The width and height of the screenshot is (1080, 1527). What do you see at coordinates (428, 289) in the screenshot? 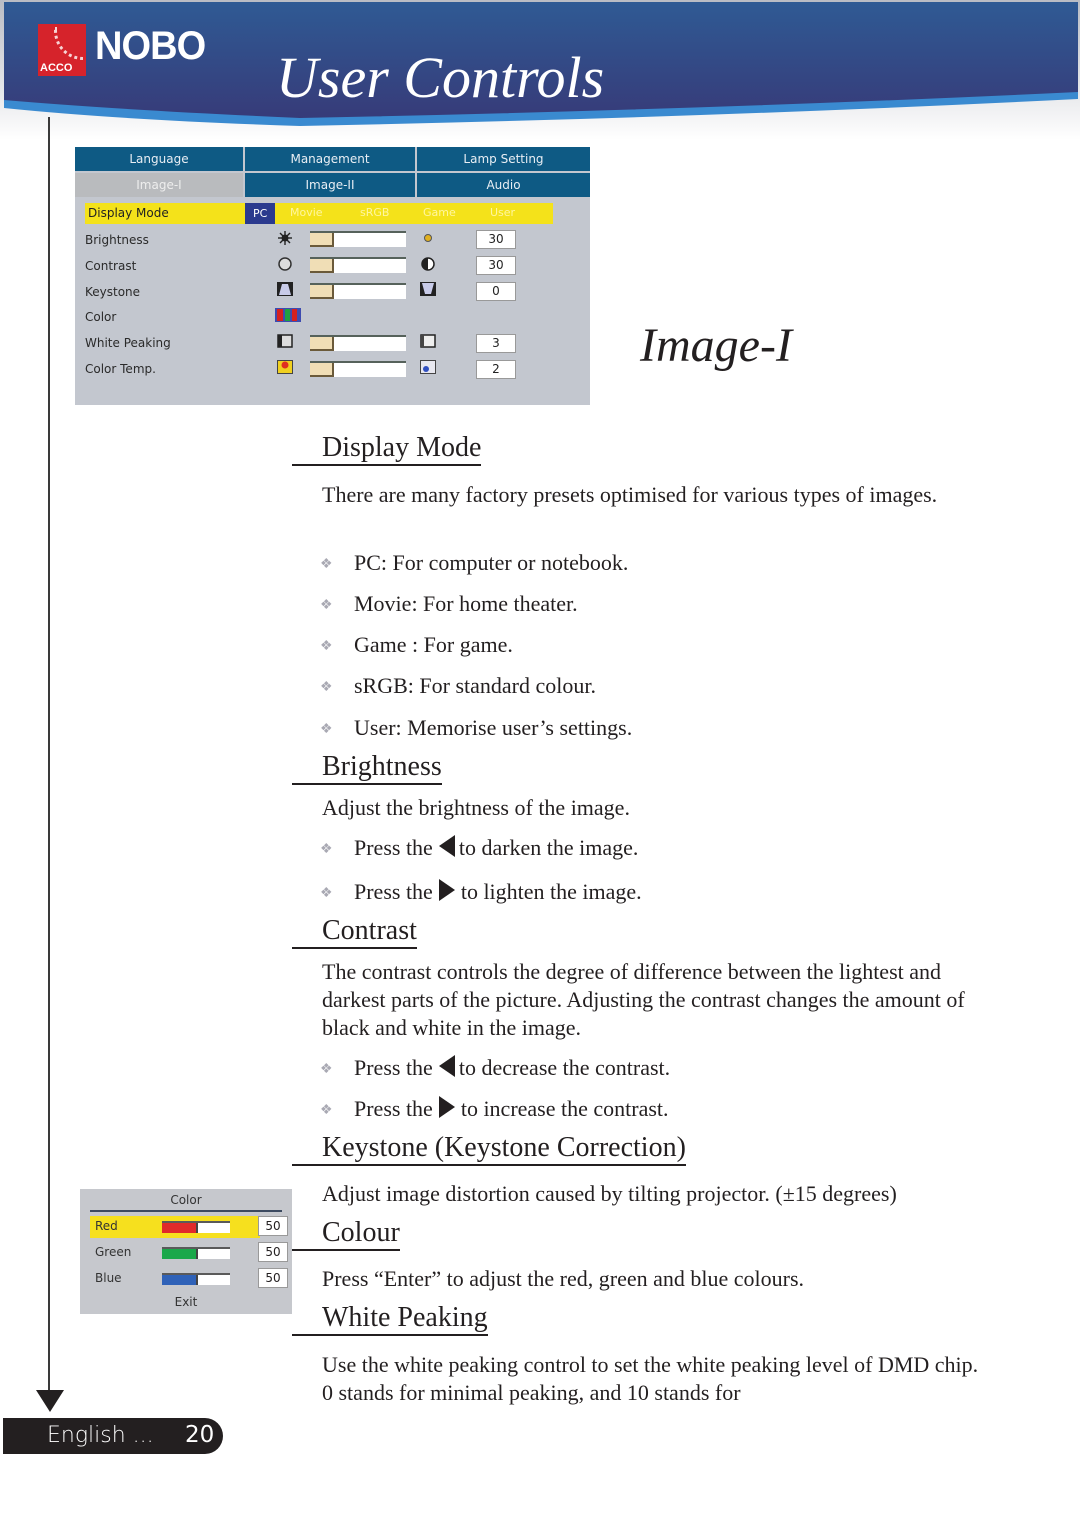
I see `keystone-down-icon` at bounding box center [428, 289].